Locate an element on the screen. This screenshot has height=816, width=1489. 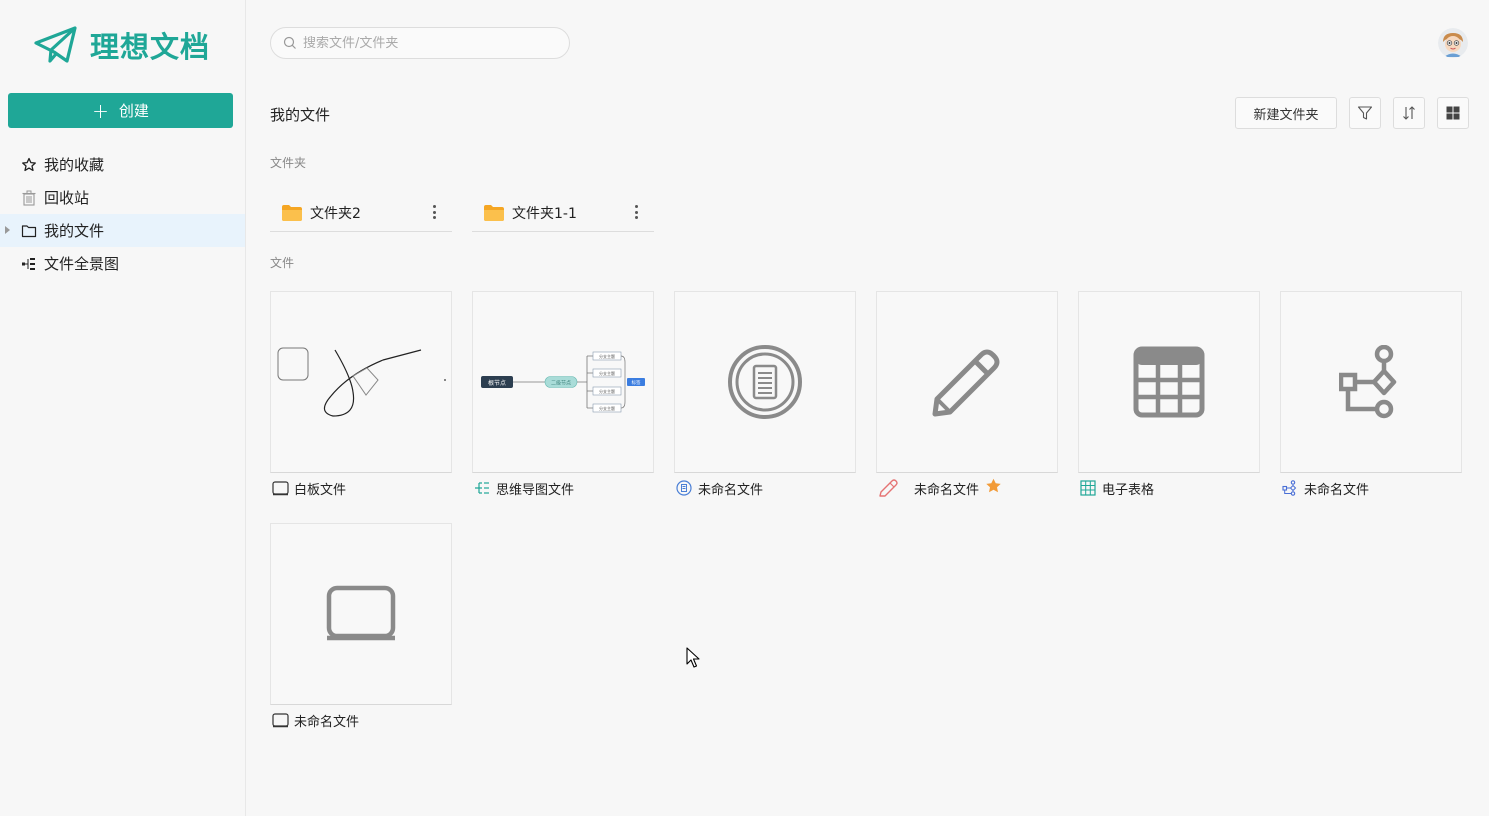
sort-icon is located at coordinates (1409, 113).